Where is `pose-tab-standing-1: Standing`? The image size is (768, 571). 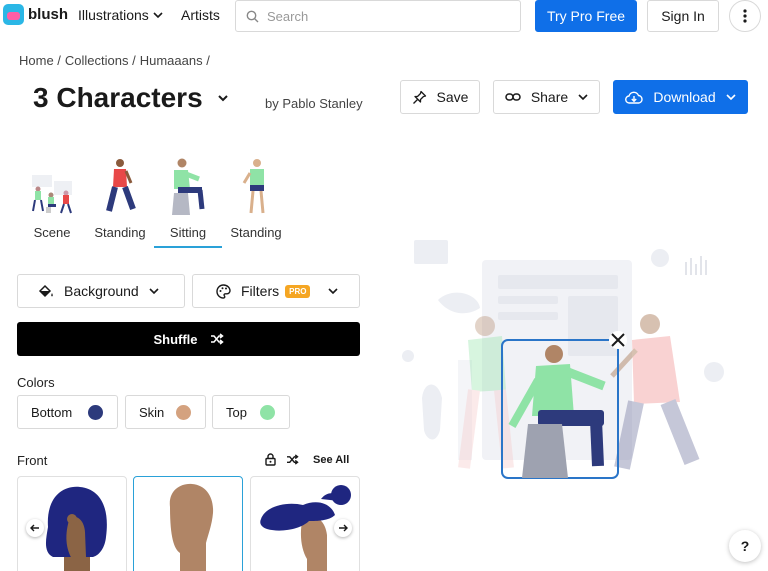
pose-tab-standing-1: Standing is located at coordinates (120, 201).